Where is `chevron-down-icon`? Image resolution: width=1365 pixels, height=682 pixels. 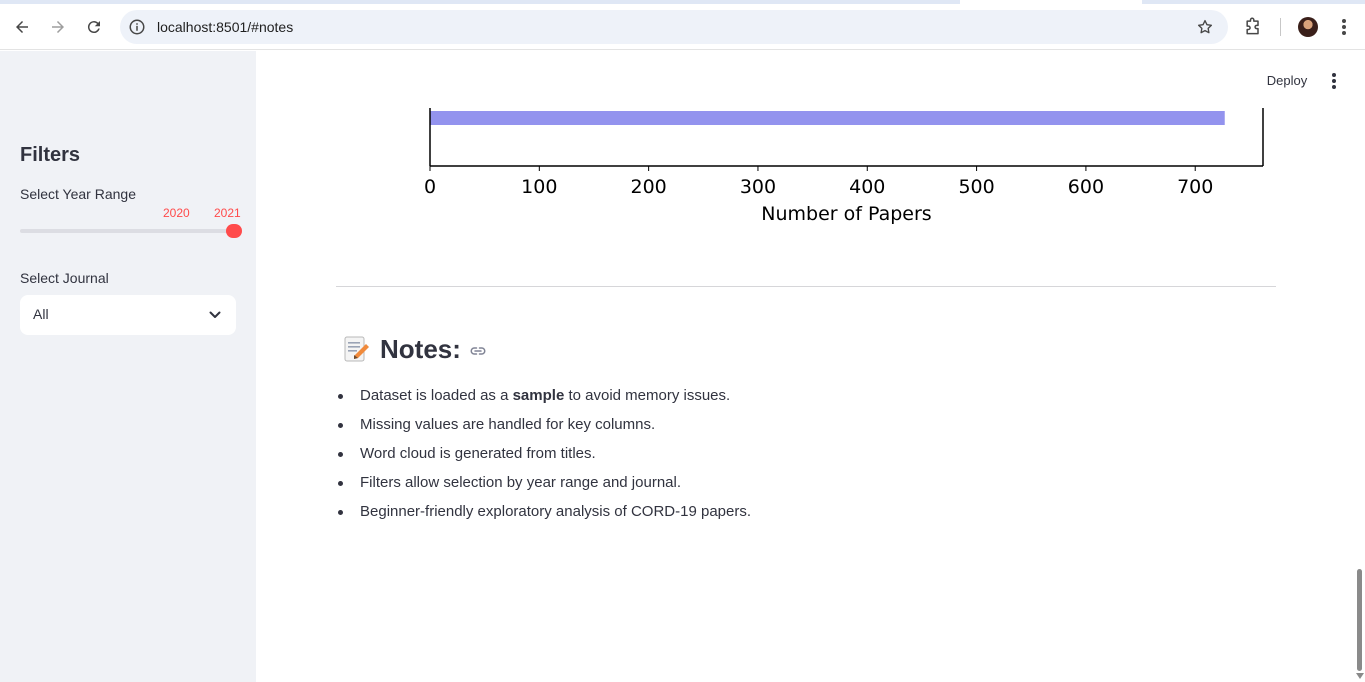 chevron-down-icon is located at coordinates (215, 314).